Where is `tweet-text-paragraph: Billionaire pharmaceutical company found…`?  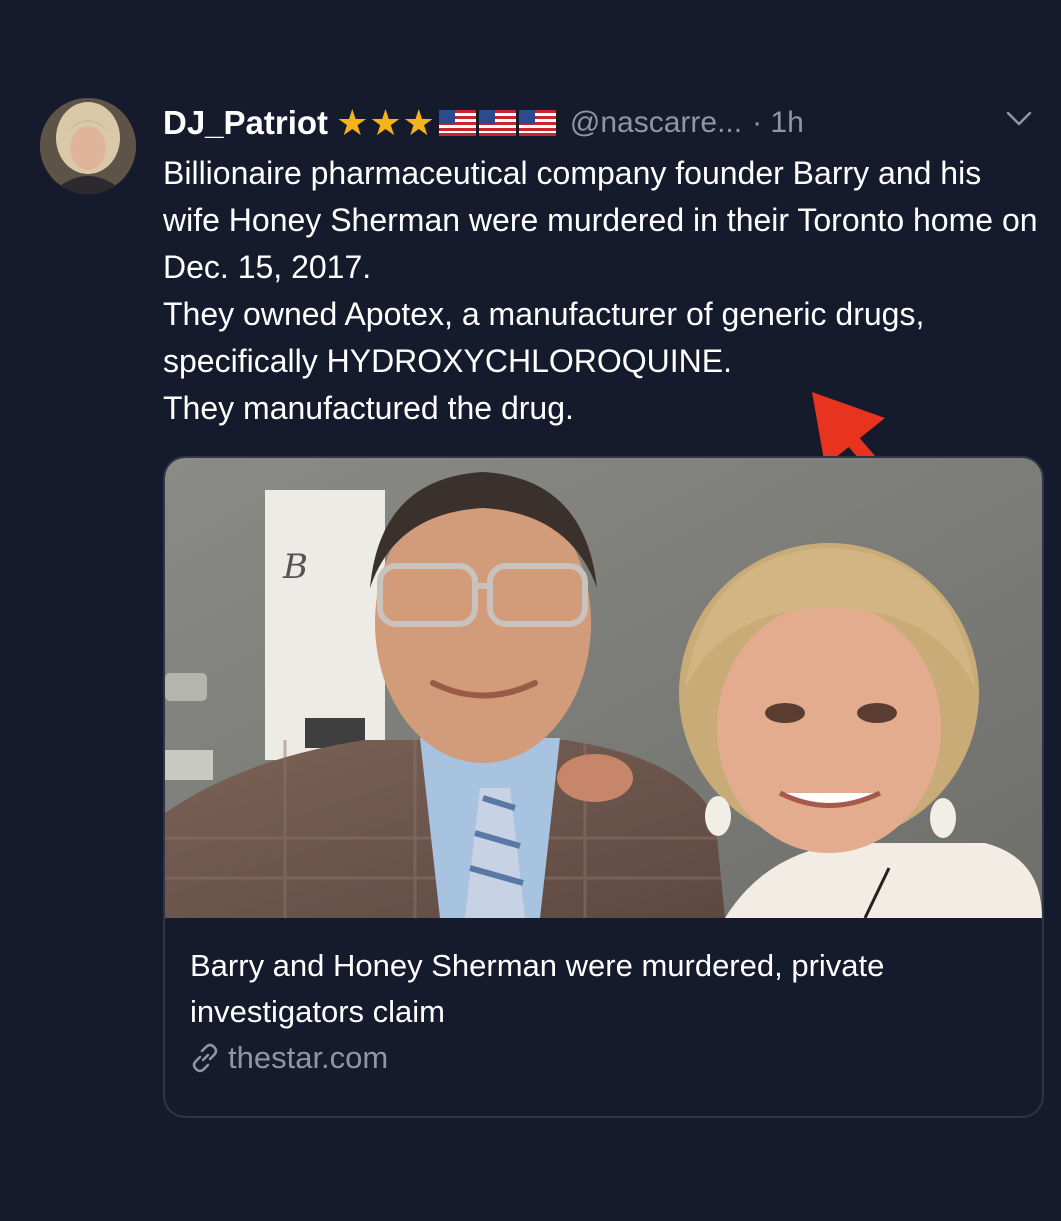
tweet-text-paragraph: Billionaire pharmaceutical company found… is located at coordinates (600, 220).